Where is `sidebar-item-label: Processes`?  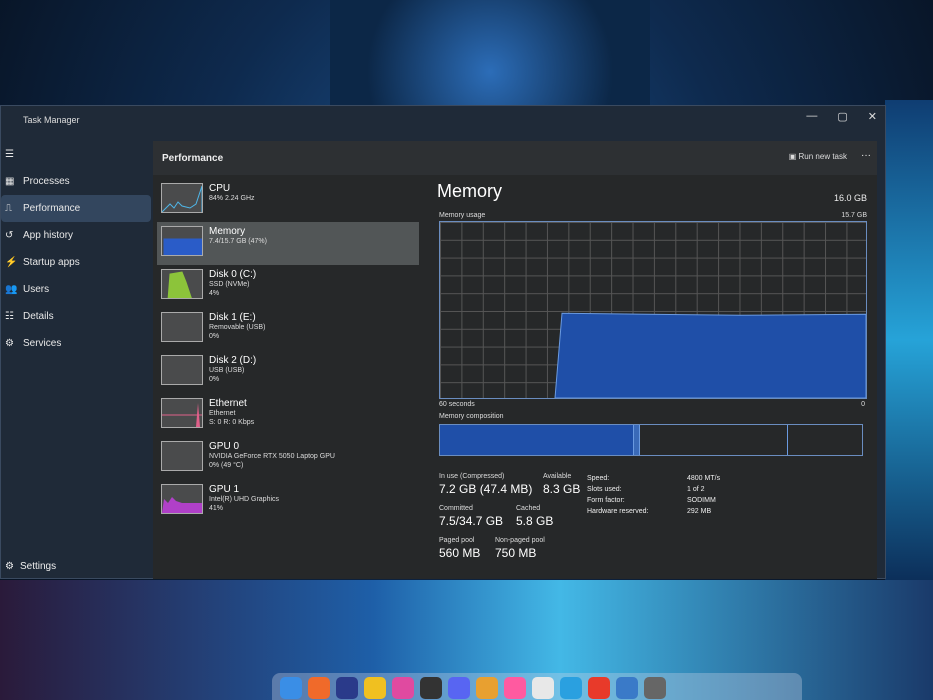
sidebar-item-label: Processes is located at coordinates (46, 181).